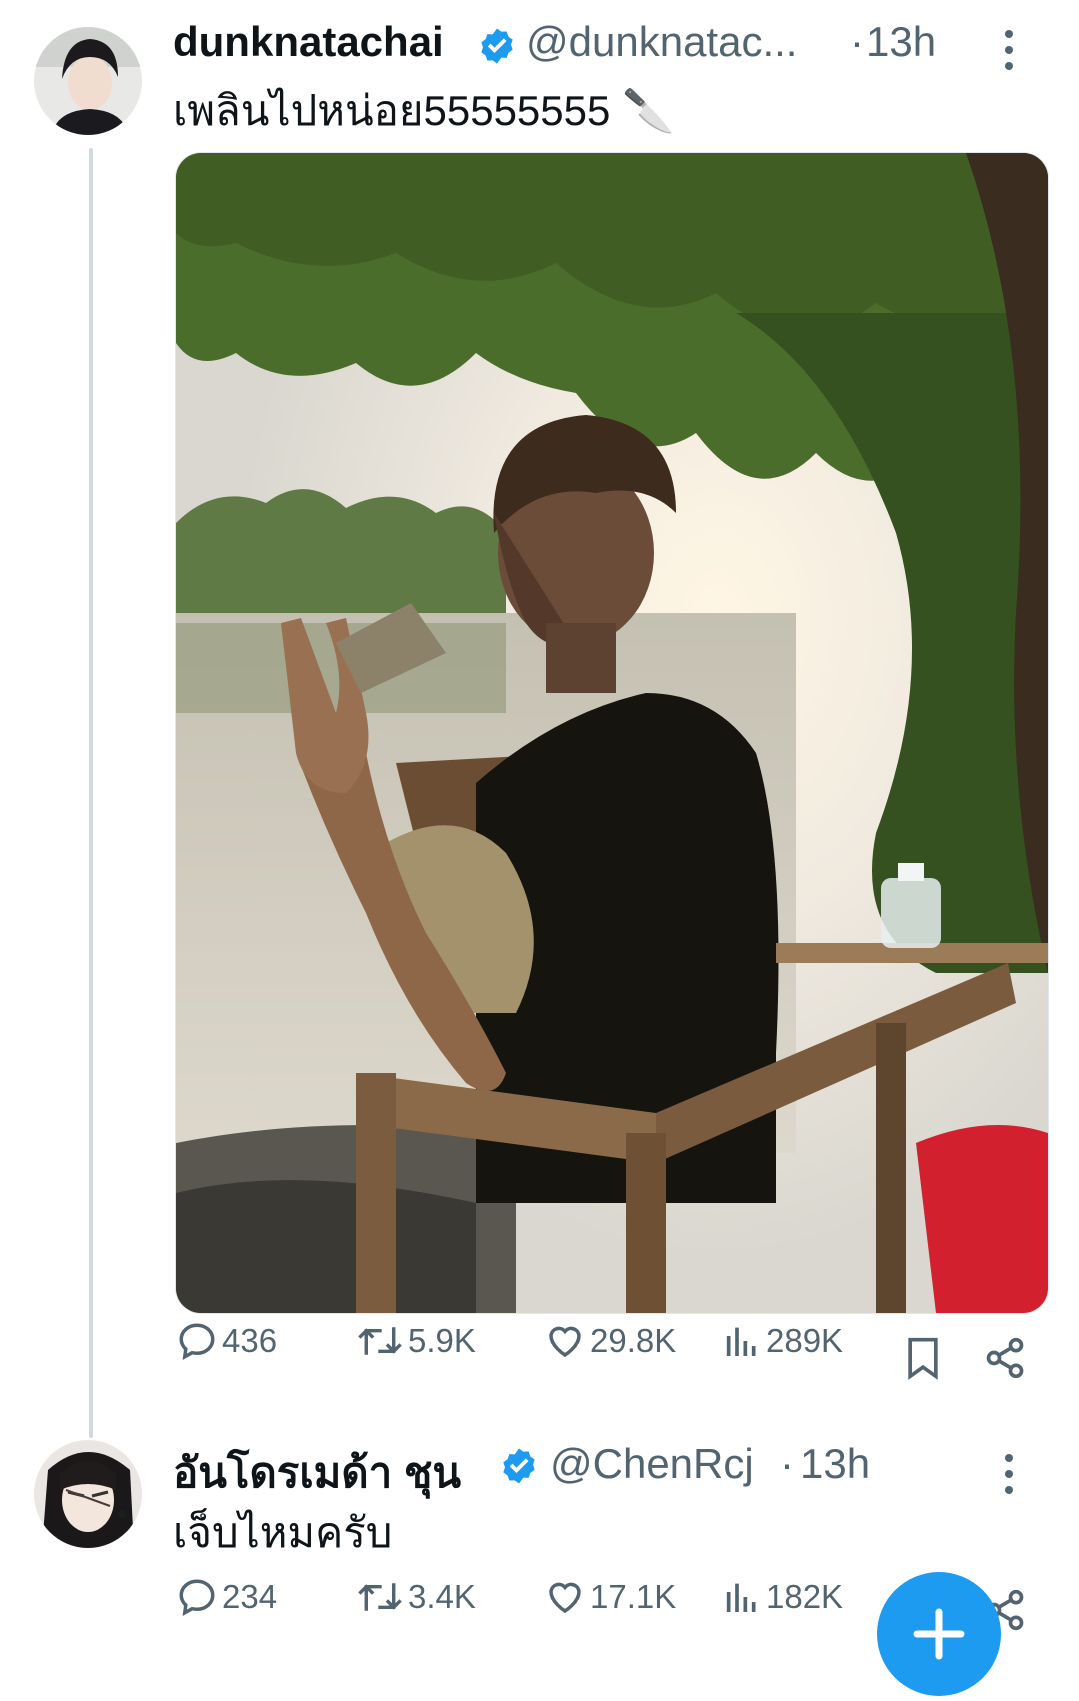  I want to click on reply-retweet-button: 3.4K, so click(416, 1597).